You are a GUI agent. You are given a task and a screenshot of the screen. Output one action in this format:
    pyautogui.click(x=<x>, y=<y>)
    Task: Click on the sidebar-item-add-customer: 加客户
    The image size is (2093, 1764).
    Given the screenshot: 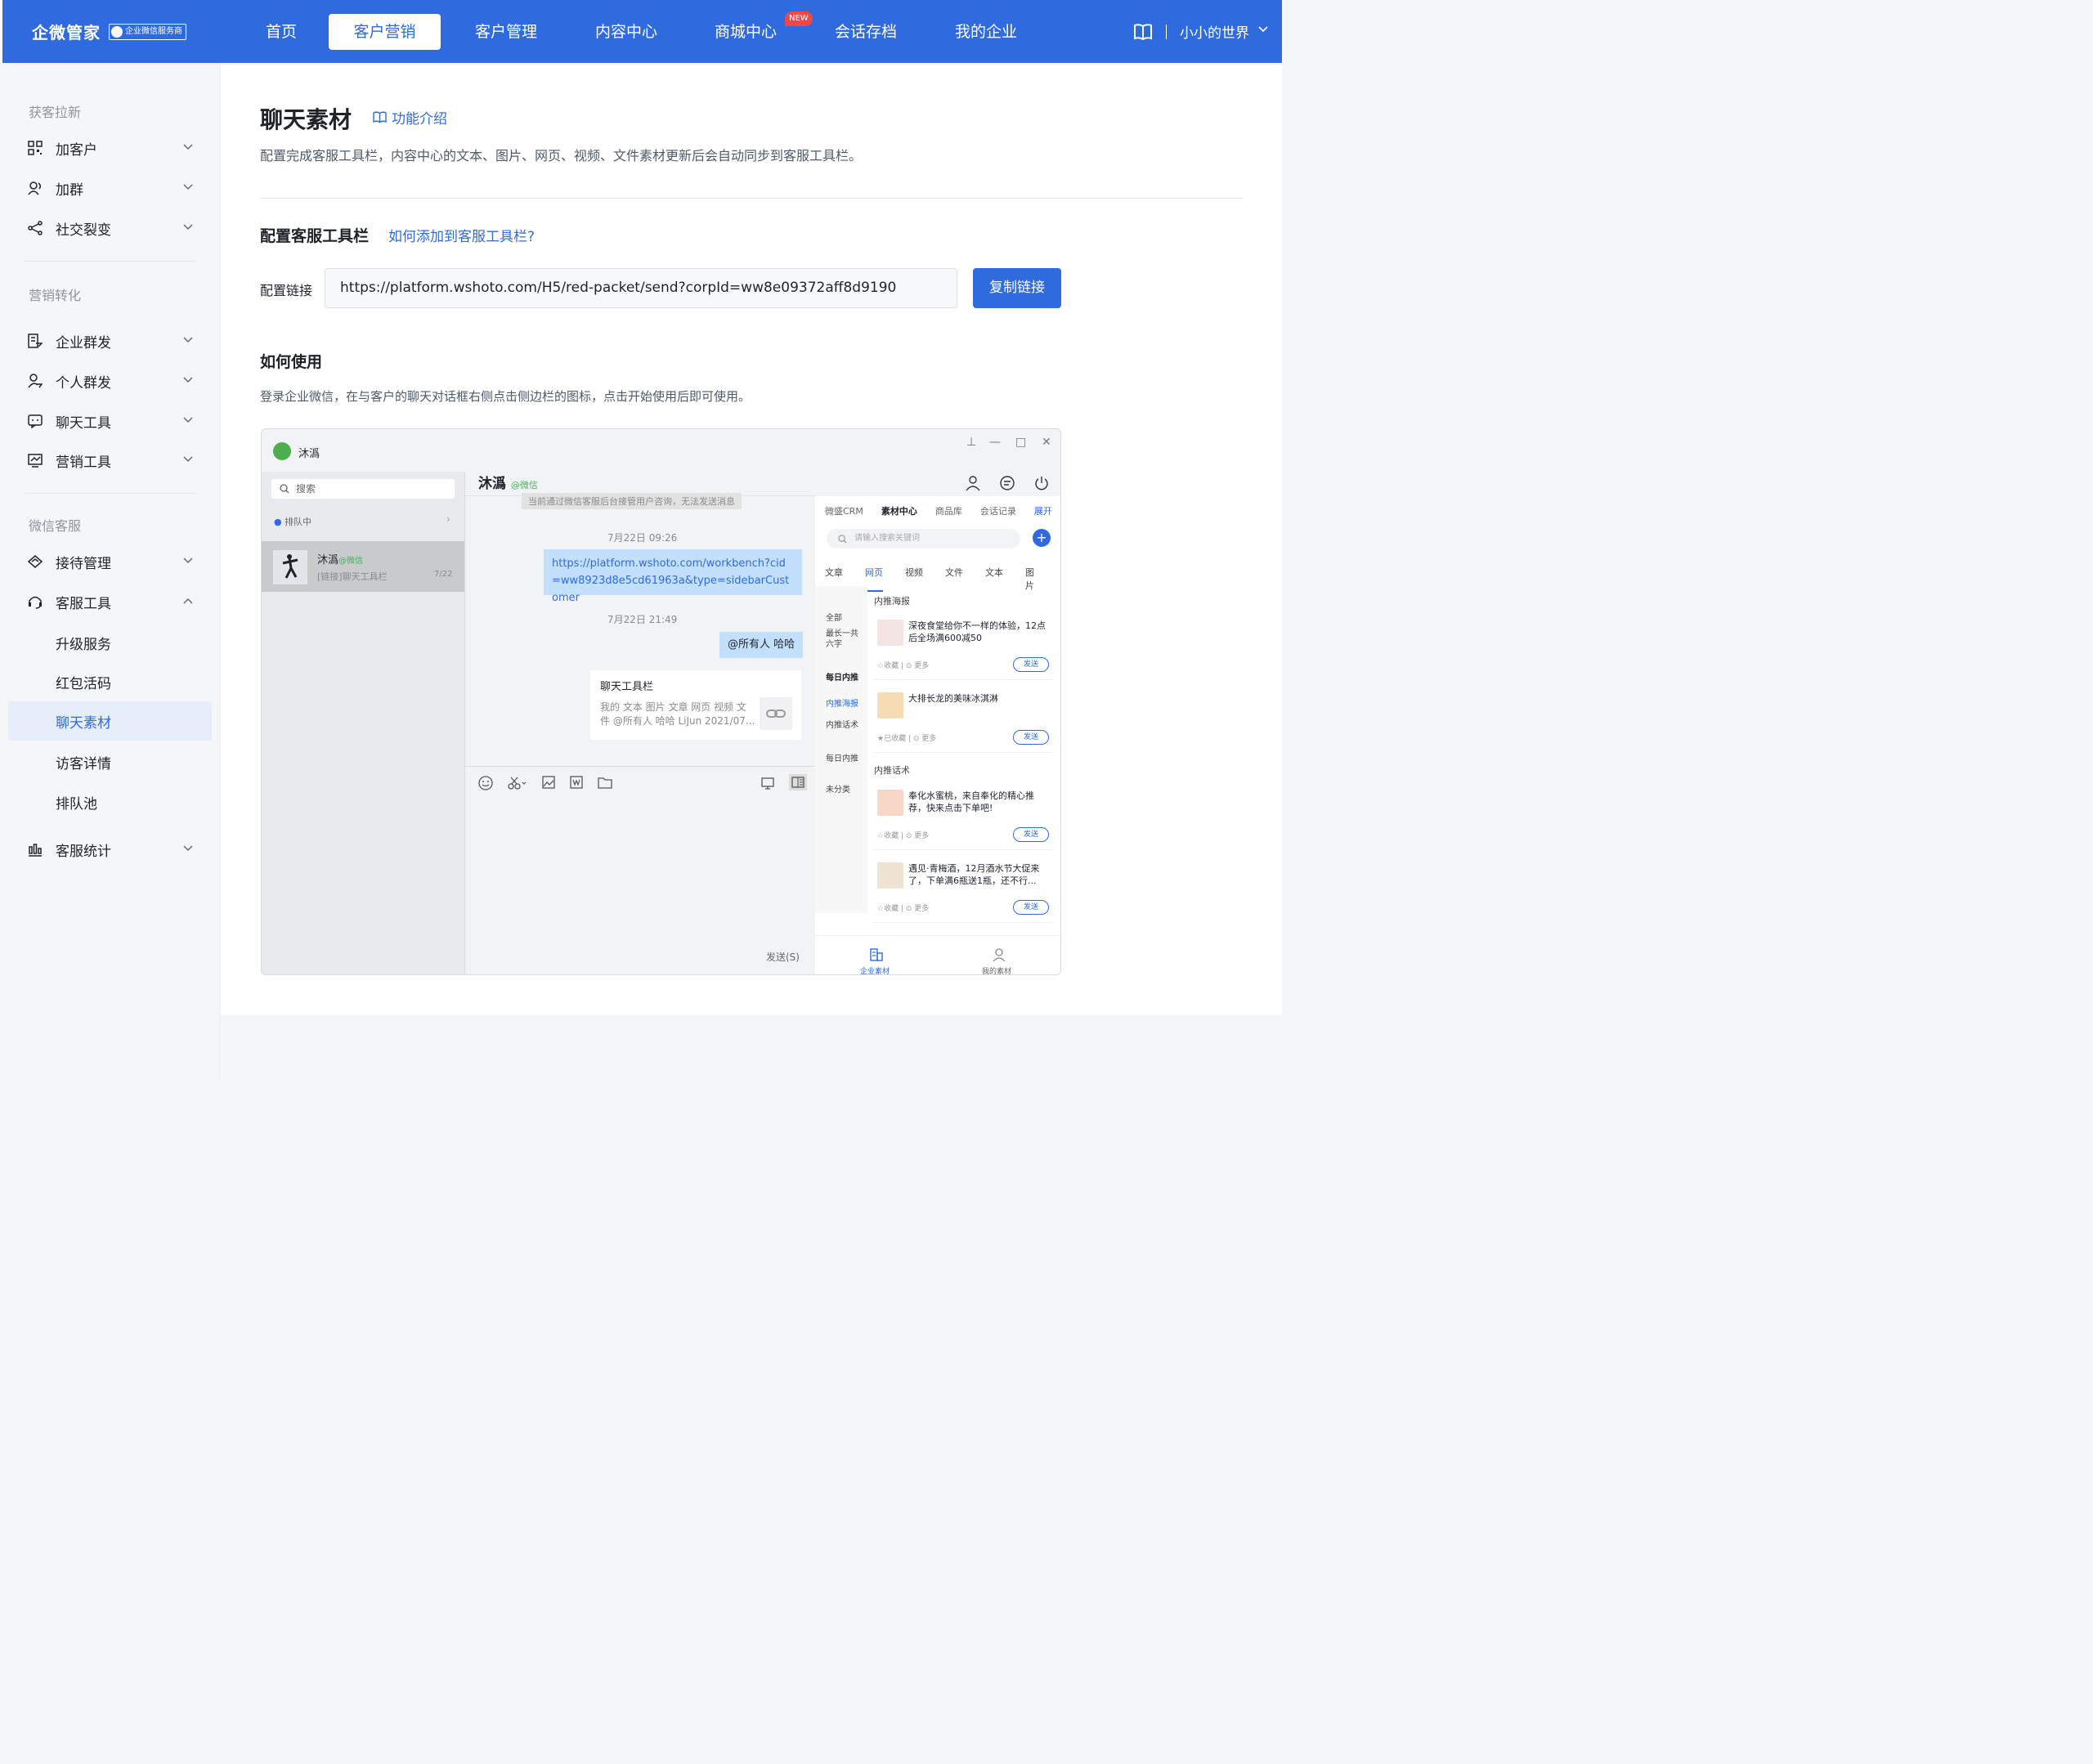 What is the action you would take?
    pyautogui.click(x=110, y=148)
    